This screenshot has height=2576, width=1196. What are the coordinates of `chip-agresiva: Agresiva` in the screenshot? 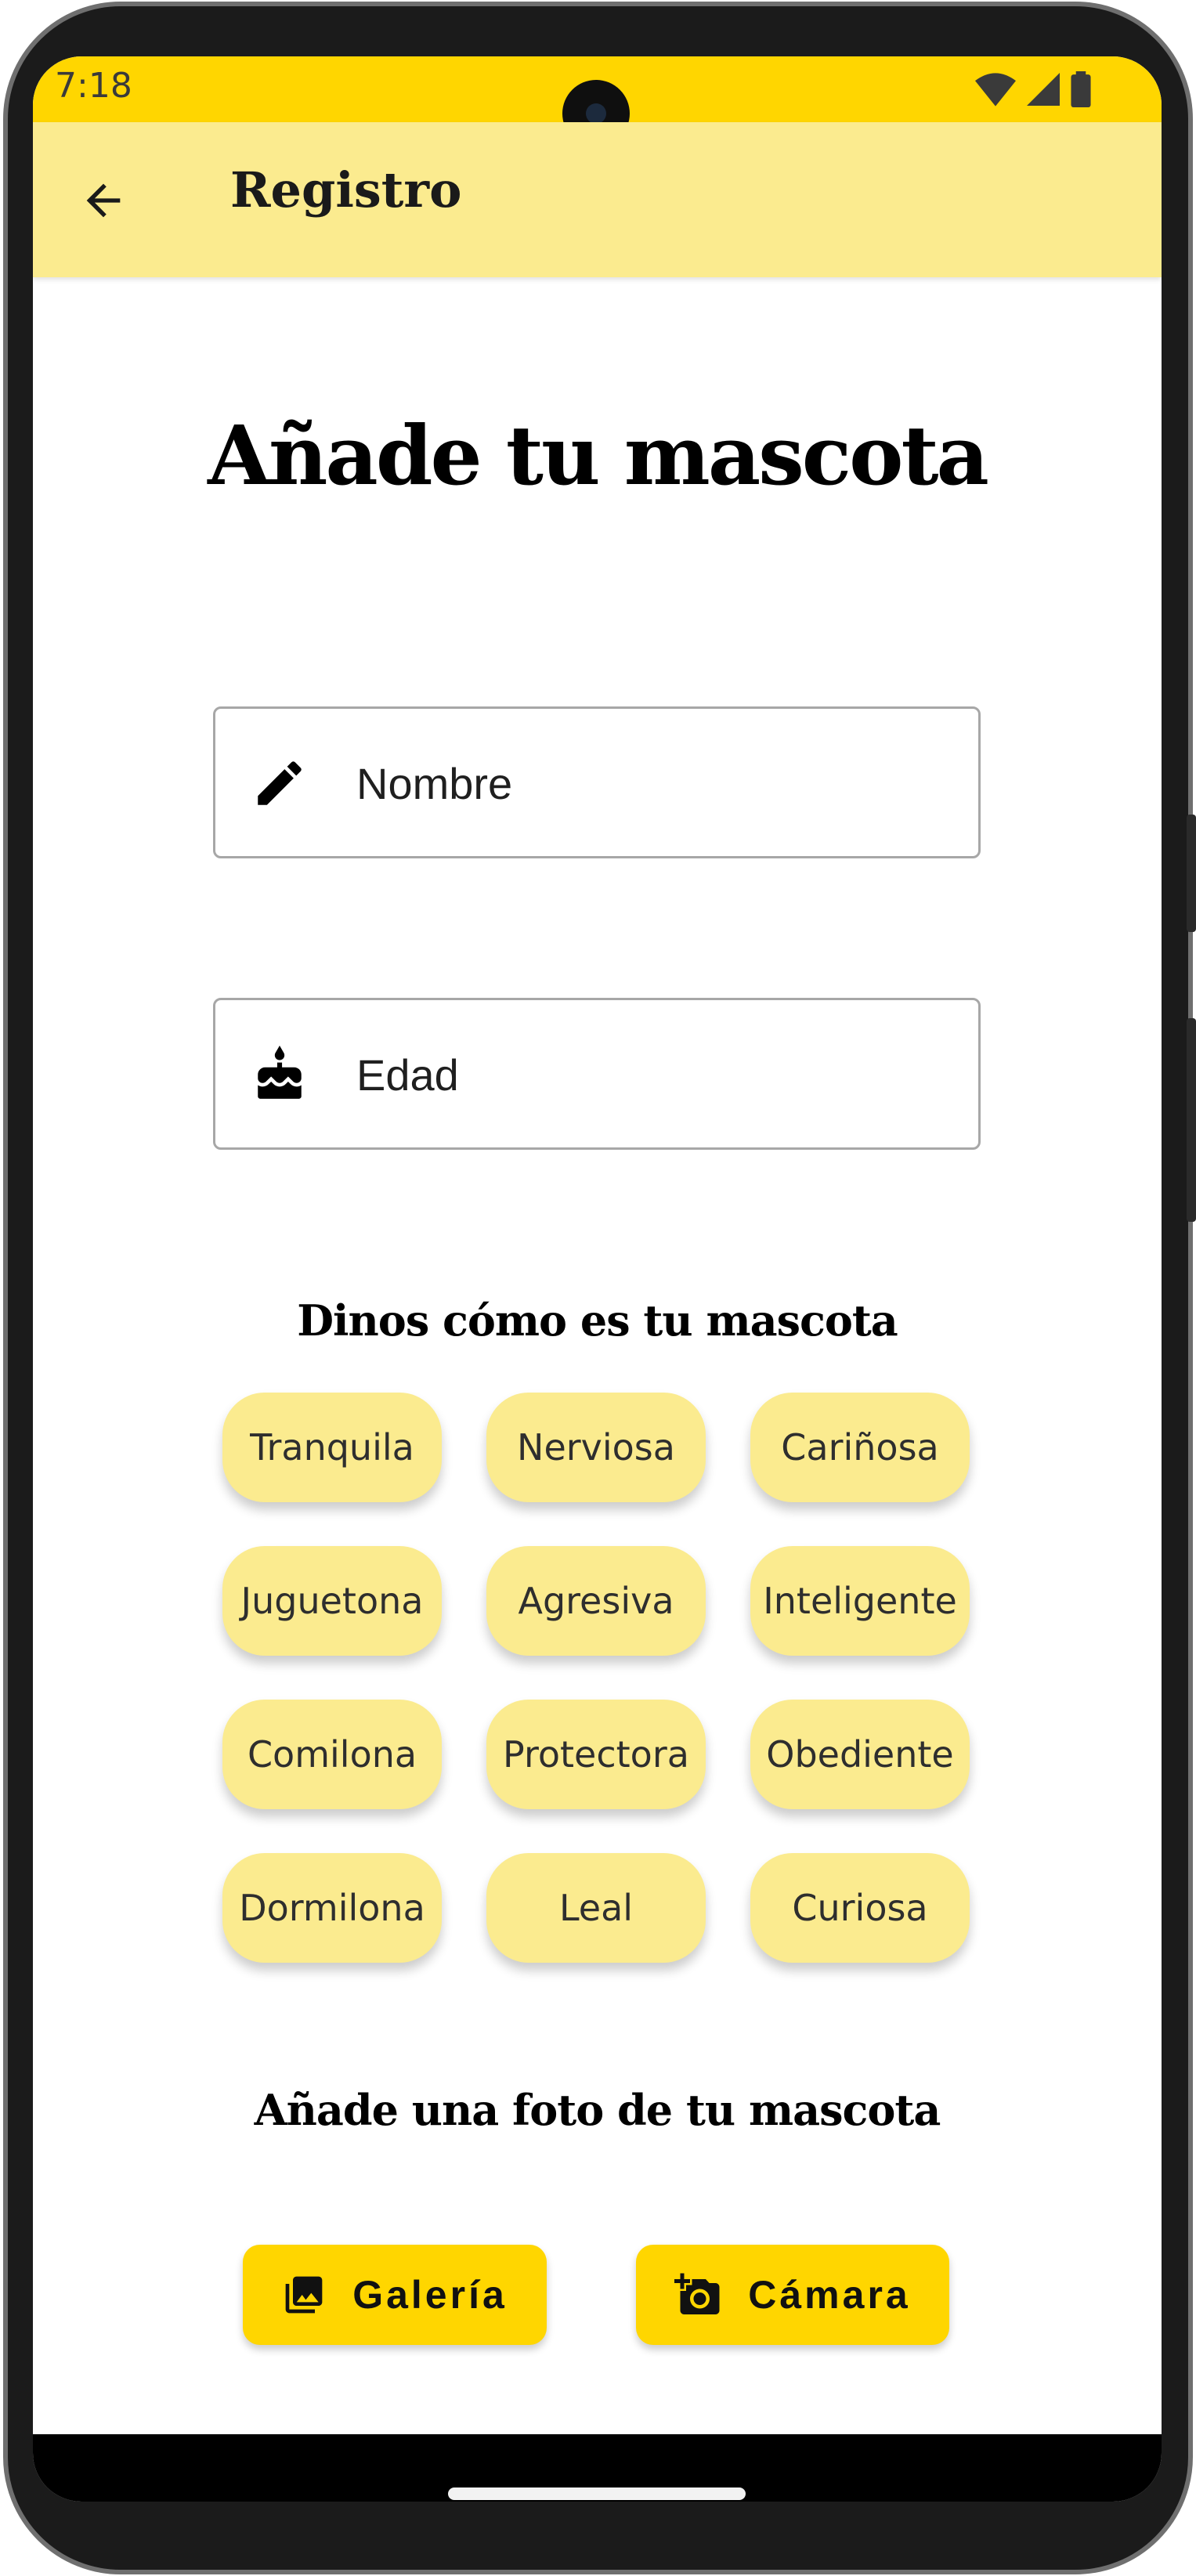 It's located at (596, 1601).